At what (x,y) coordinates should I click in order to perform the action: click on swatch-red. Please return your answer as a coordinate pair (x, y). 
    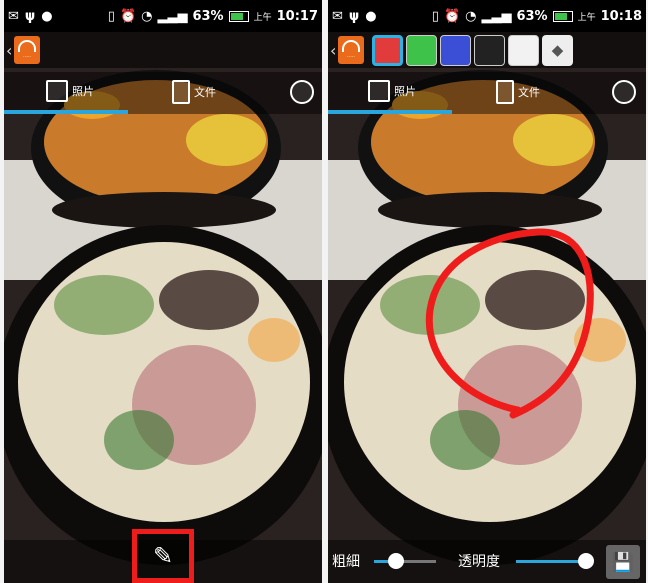
    Looking at the image, I should click on (387, 50).